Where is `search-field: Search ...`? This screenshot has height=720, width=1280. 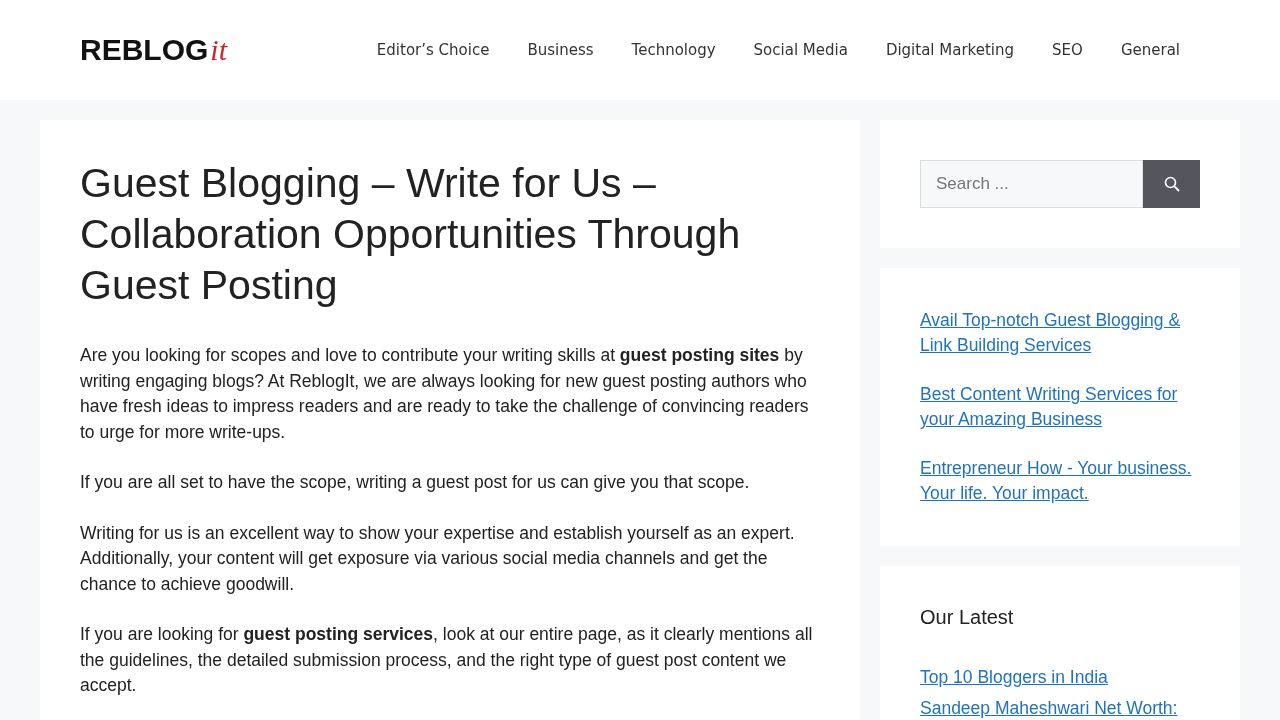
search-field: Search ... is located at coordinates (1031, 184).